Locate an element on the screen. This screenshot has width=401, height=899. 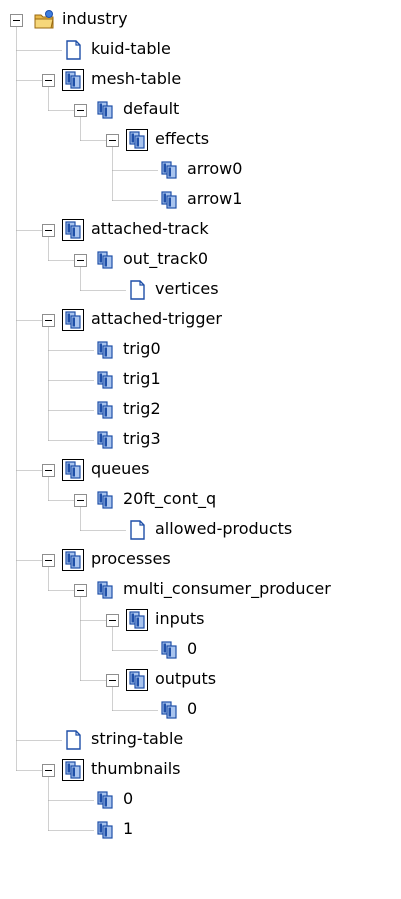
tree-node-label: industry is located at coordinates (95, 19).